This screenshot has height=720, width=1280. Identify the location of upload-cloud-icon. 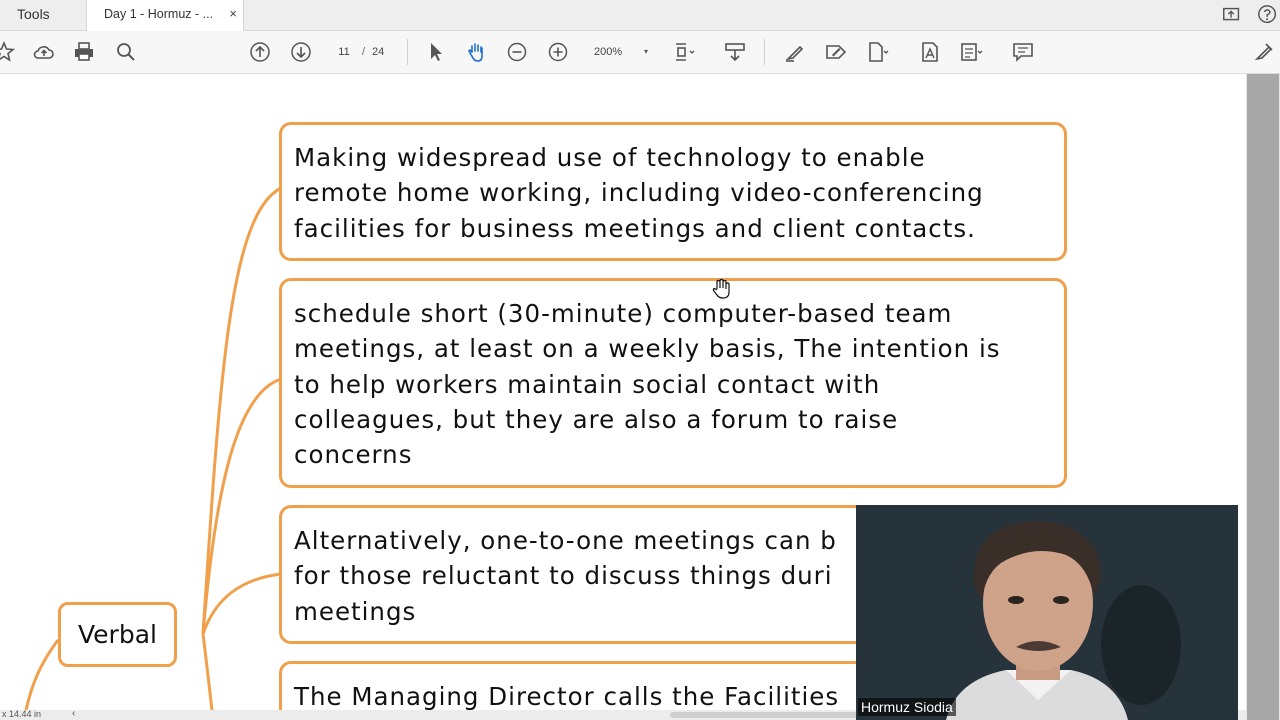
(44, 52).